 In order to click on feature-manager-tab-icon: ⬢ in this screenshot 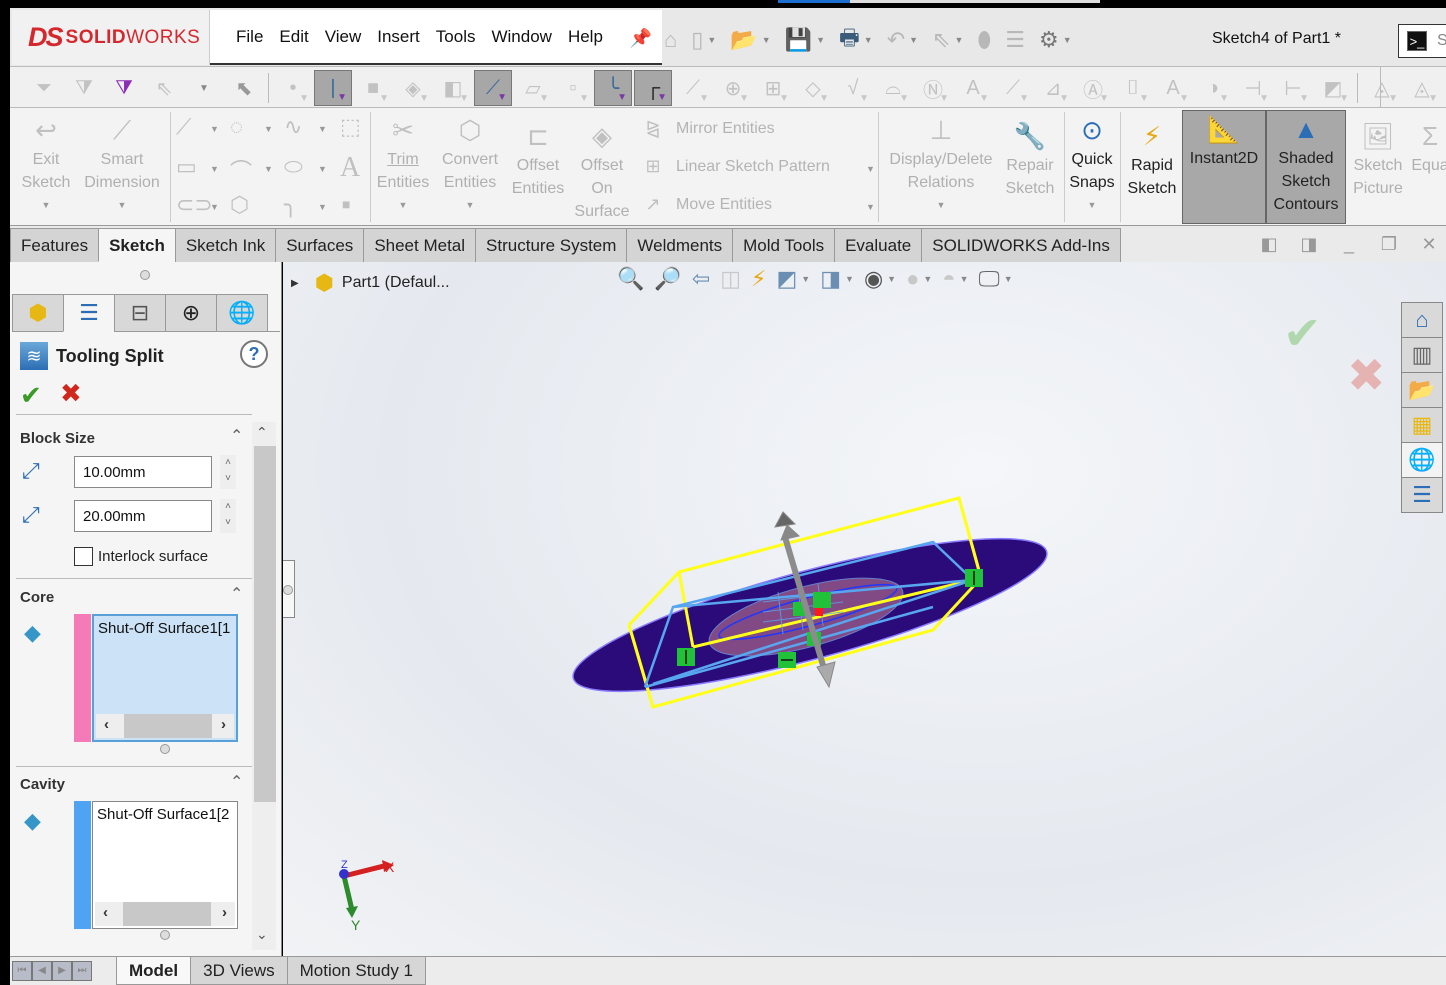, I will do `click(38, 313)`.